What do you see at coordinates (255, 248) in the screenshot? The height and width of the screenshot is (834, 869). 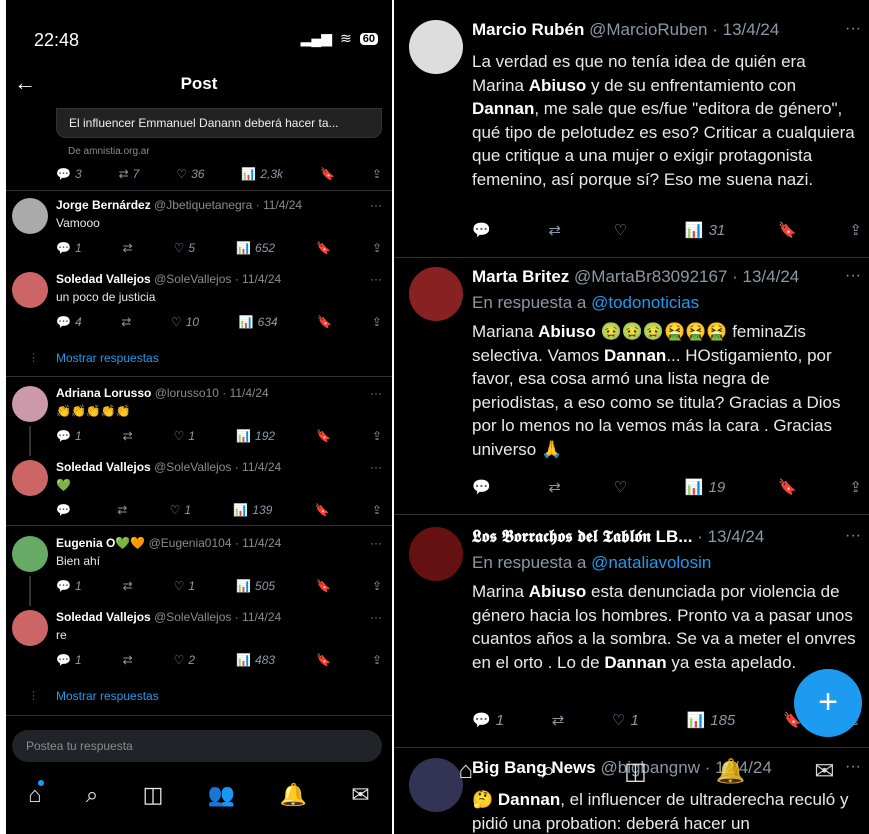 I see `views-button: 📊 652` at bounding box center [255, 248].